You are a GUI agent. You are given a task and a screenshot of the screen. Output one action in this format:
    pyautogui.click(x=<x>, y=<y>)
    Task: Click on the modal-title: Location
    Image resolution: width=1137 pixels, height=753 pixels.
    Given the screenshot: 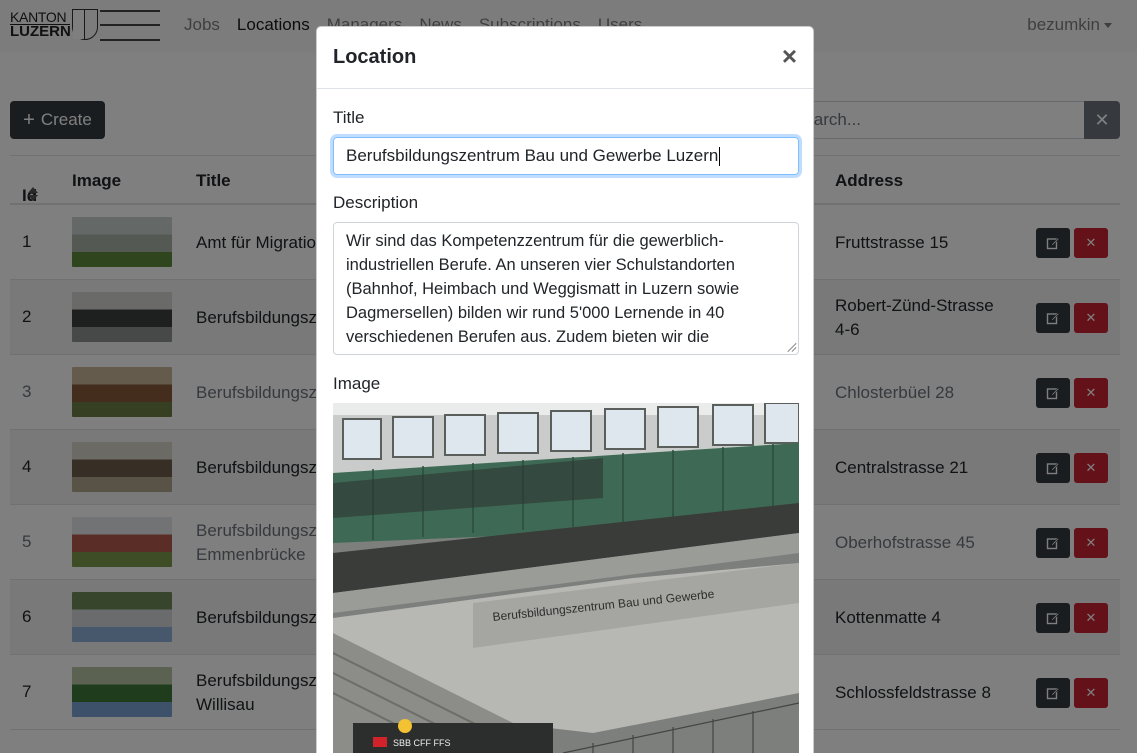 What is the action you would take?
    pyautogui.click(x=375, y=57)
    